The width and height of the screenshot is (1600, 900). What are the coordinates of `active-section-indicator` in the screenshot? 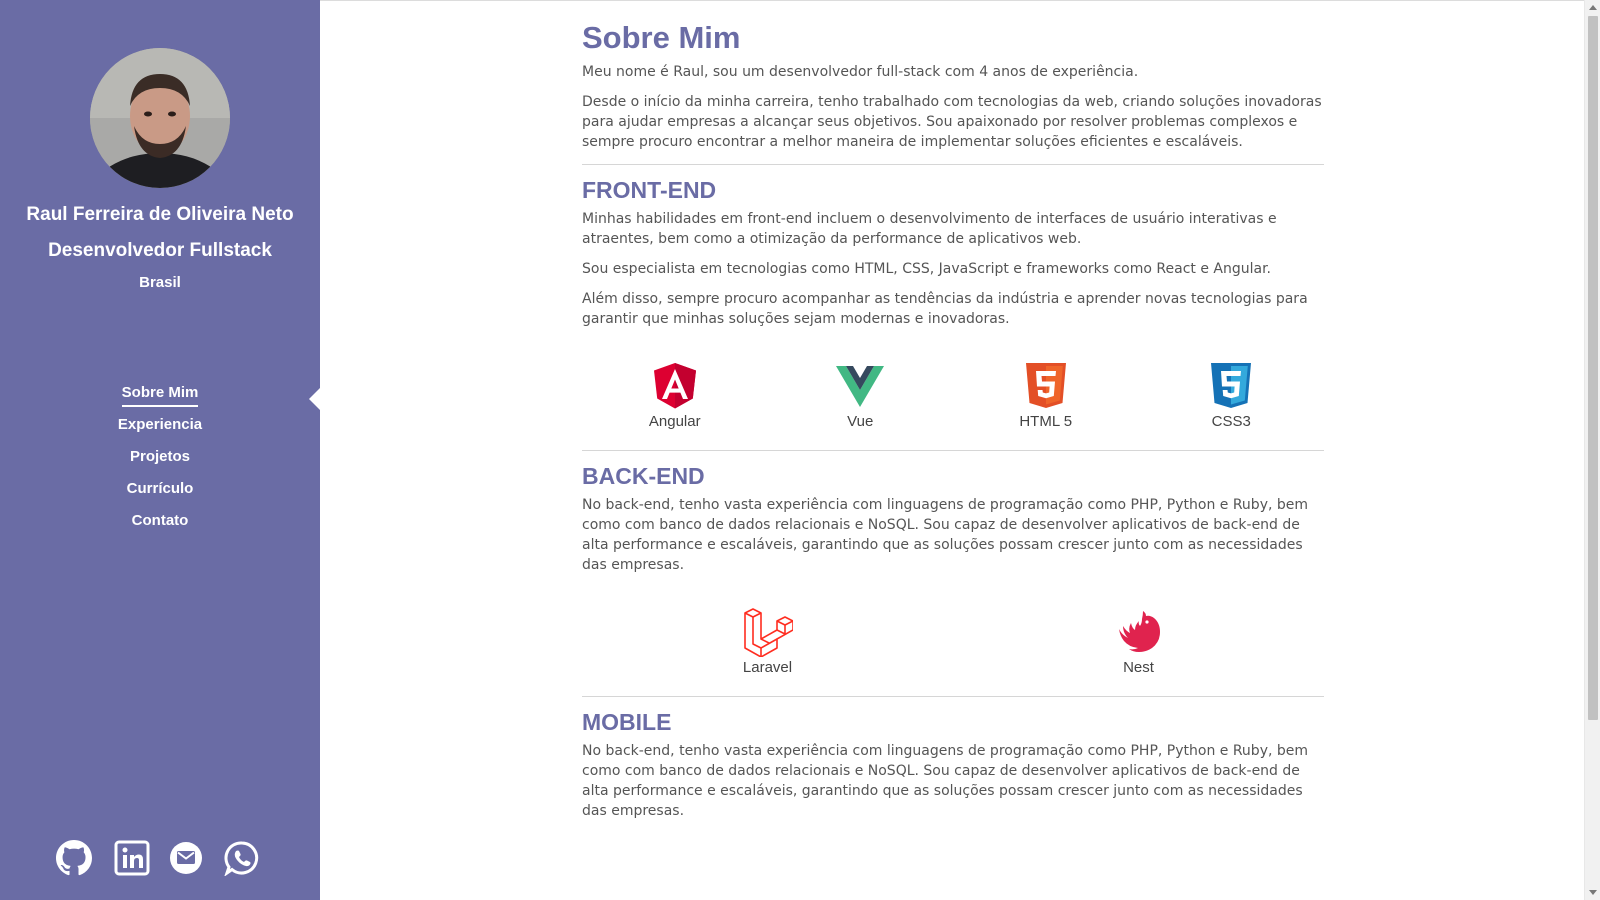 It's located at (314, 399).